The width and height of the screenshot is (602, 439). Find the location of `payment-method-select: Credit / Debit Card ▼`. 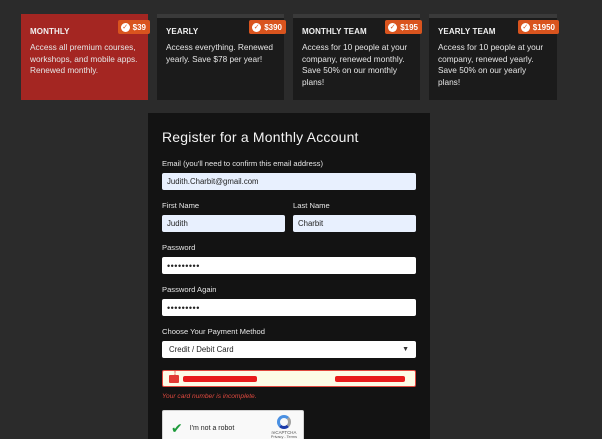

payment-method-select: Credit / Debit Card ▼ is located at coordinates (289, 349).